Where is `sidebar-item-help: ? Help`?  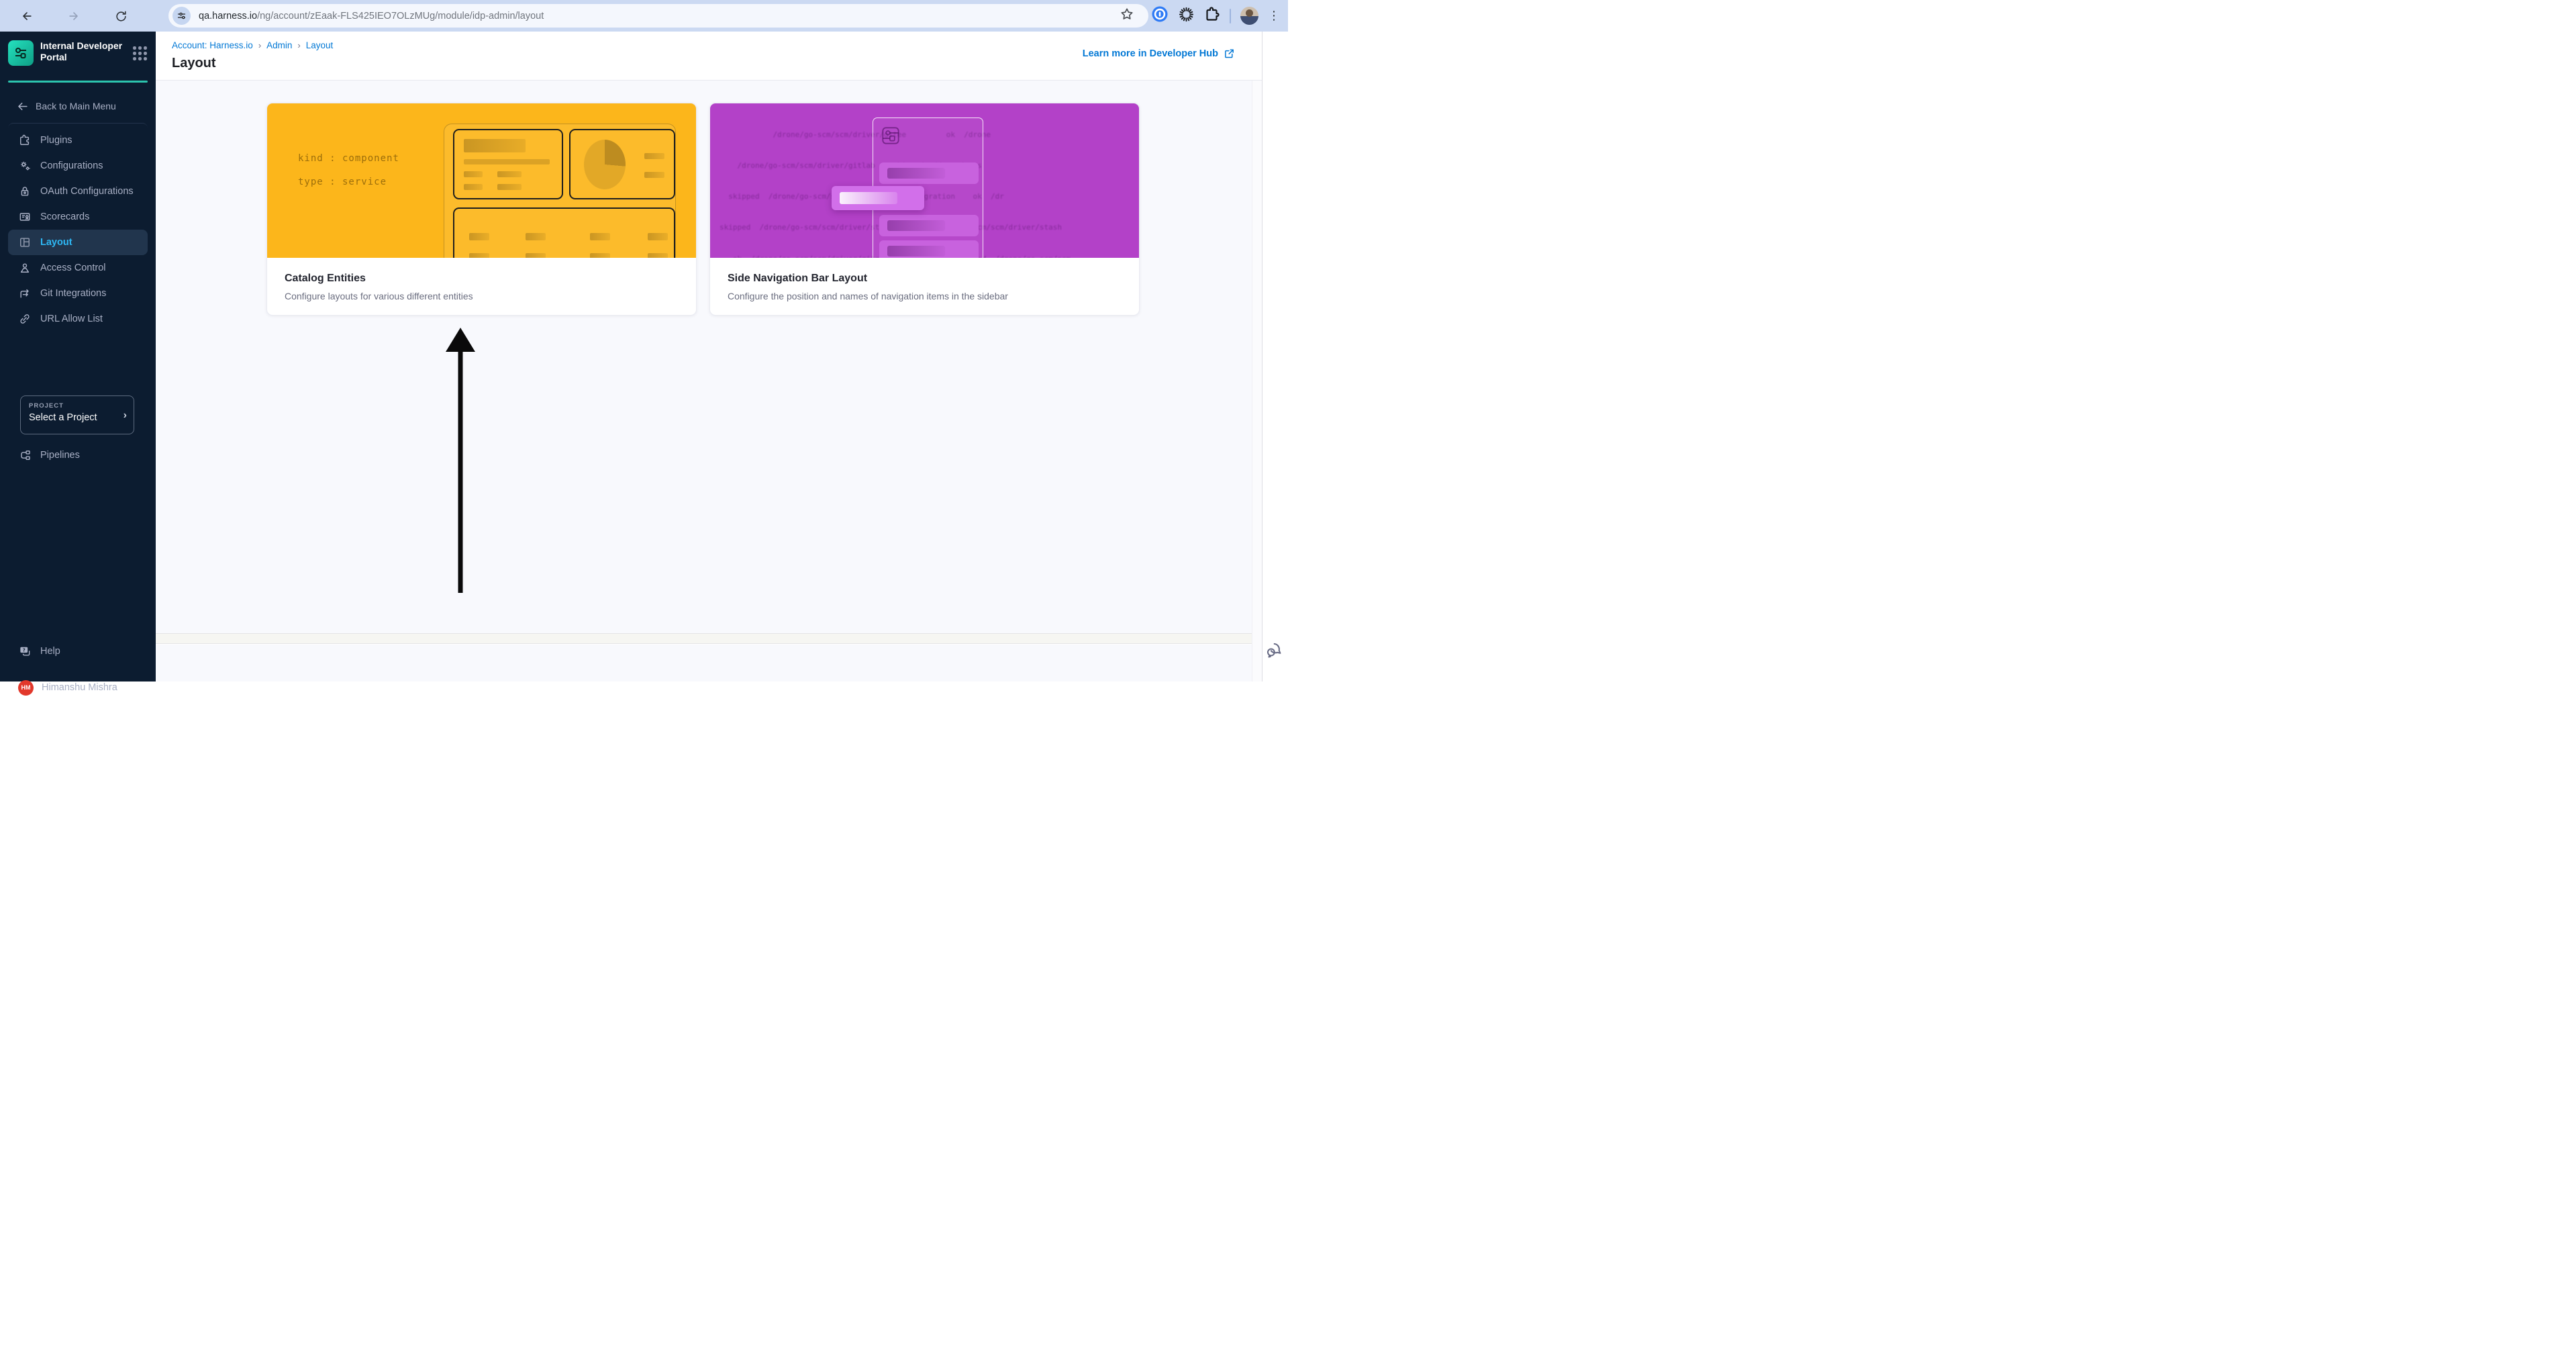
sidebar-item-help: ? Help is located at coordinates (78, 651).